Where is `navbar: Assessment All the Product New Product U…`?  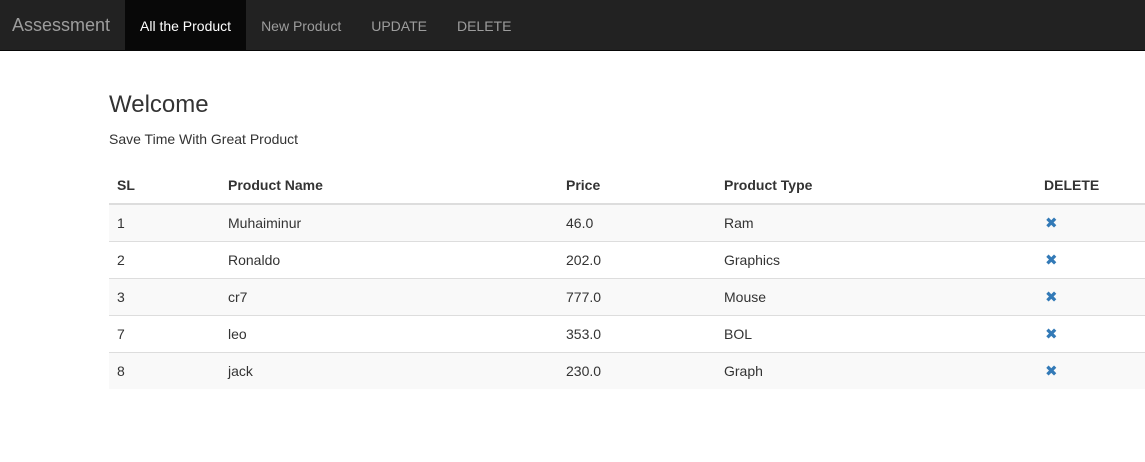 navbar: Assessment All the Product New Product U… is located at coordinates (572, 25).